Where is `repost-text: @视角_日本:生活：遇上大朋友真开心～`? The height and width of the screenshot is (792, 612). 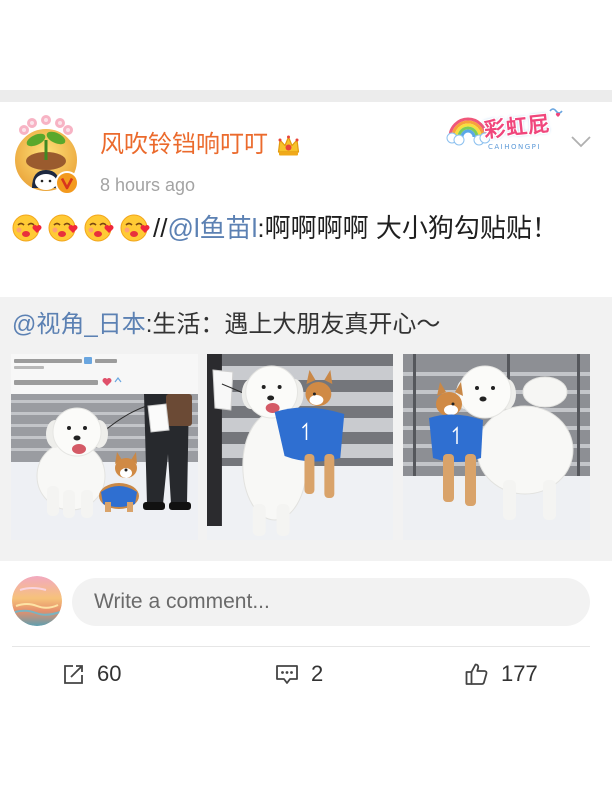
repost-text: @视角_日本:生活：遇上大朋友真开心～ is located at coordinates (306, 325).